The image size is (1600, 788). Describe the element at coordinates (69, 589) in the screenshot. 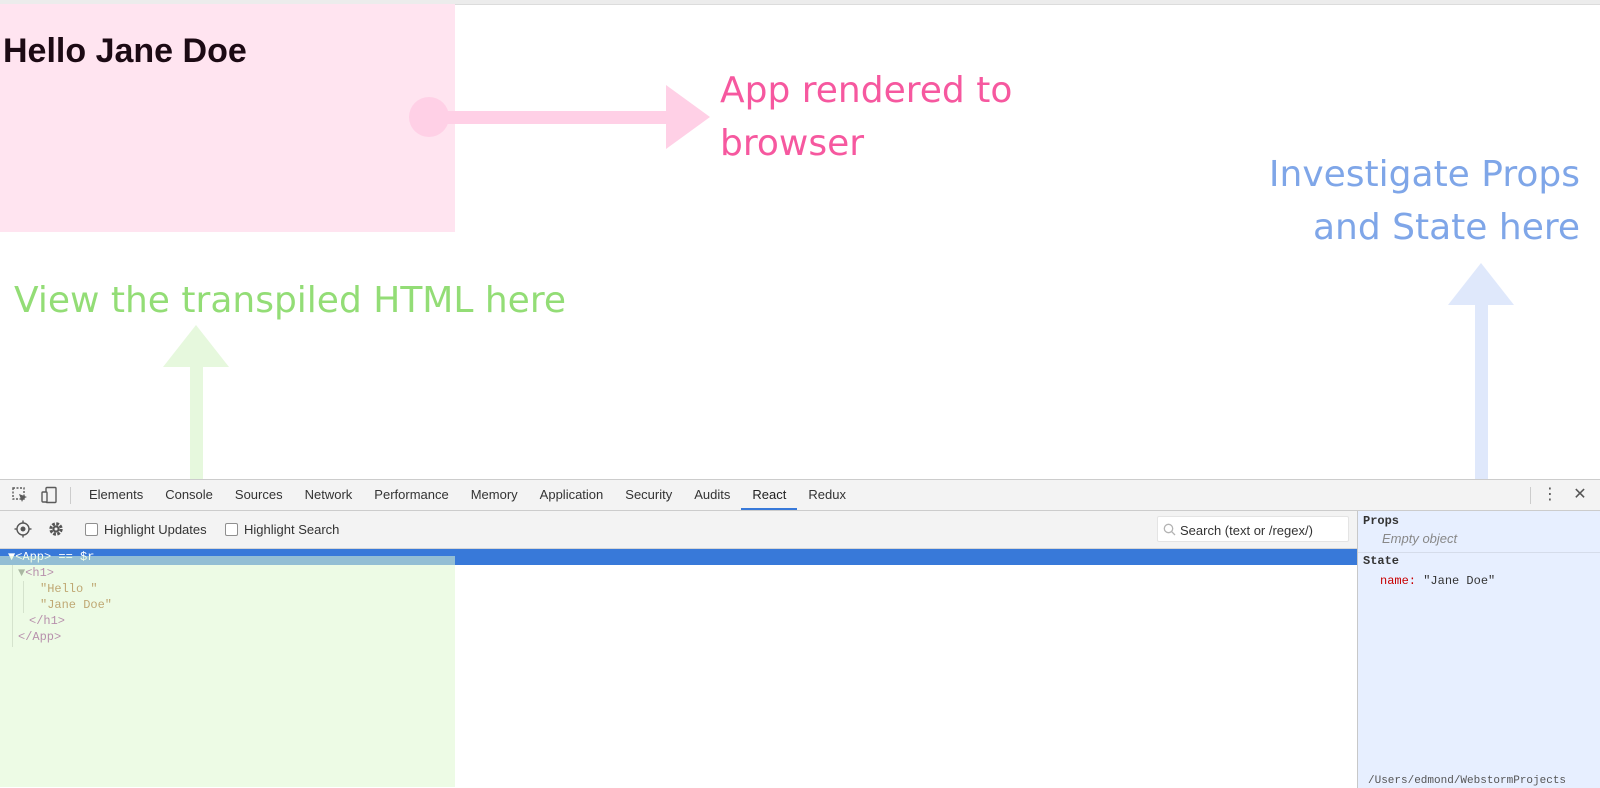

I see `tree-text-node: "Hello "` at that location.